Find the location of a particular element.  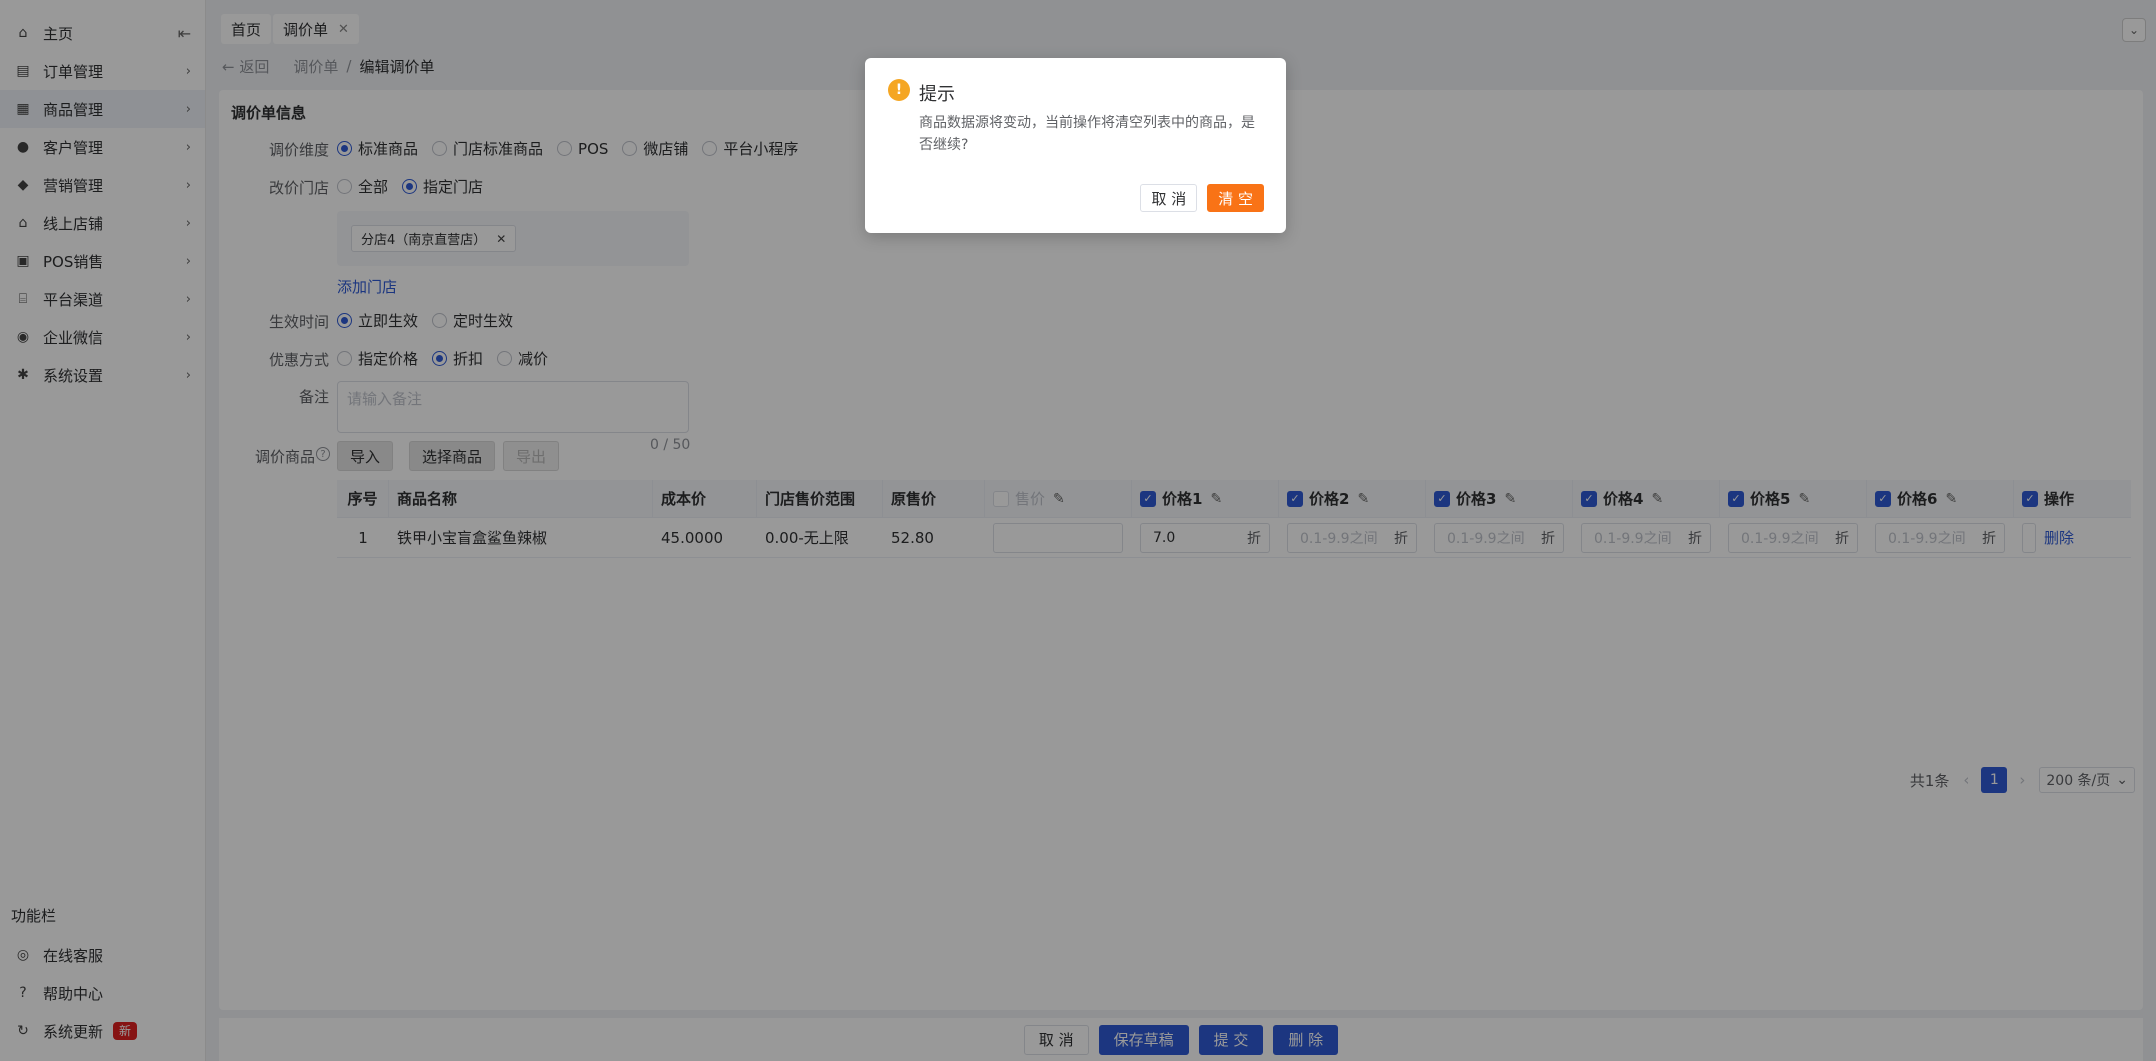

warning-icon: ! is located at coordinates (899, 90).